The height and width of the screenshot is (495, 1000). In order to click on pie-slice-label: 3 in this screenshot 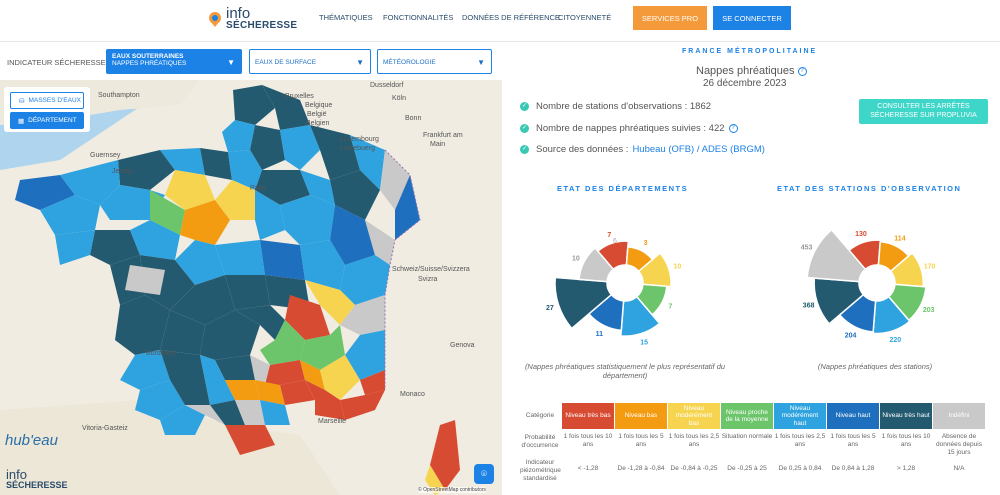, I will do `click(646, 243)`.